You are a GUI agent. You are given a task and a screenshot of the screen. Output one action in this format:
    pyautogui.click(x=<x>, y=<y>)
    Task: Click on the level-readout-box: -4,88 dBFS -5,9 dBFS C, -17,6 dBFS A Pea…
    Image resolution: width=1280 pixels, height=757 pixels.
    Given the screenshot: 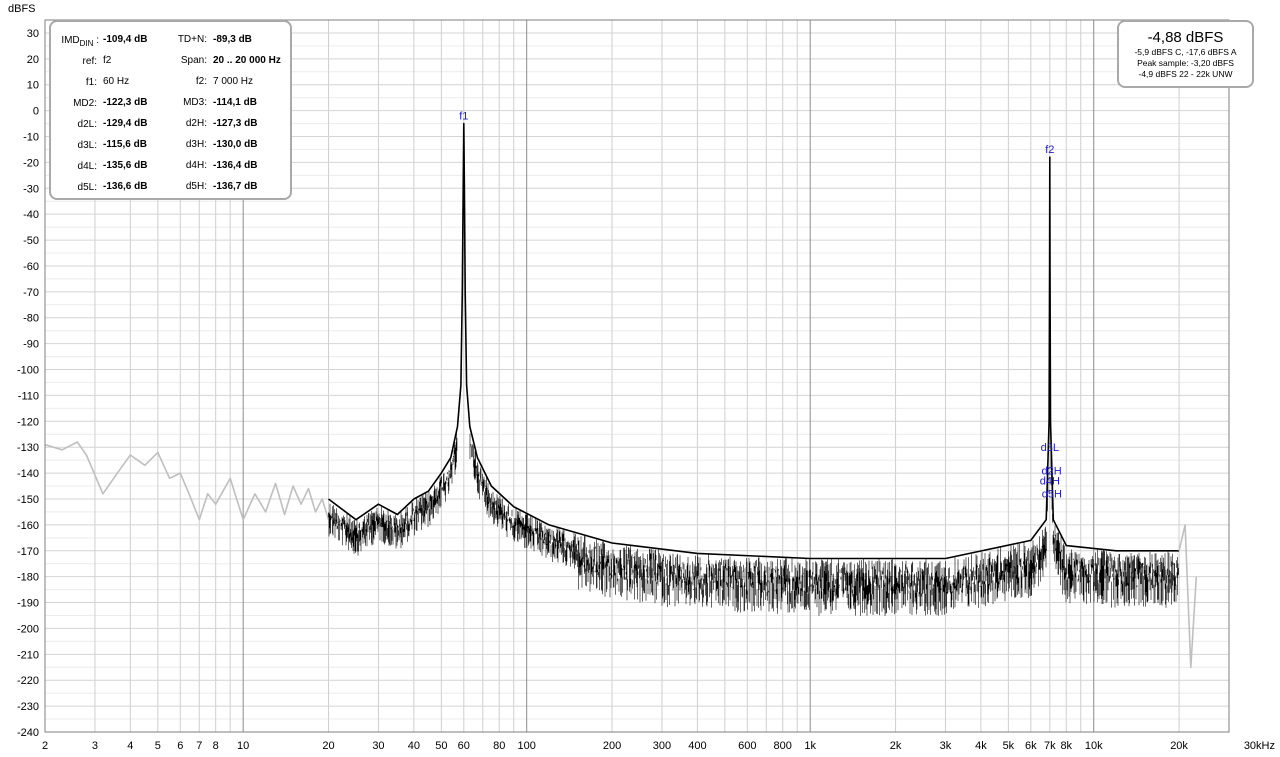 What is the action you would take?
    pyautogui.click(x=1185, y=54)
    